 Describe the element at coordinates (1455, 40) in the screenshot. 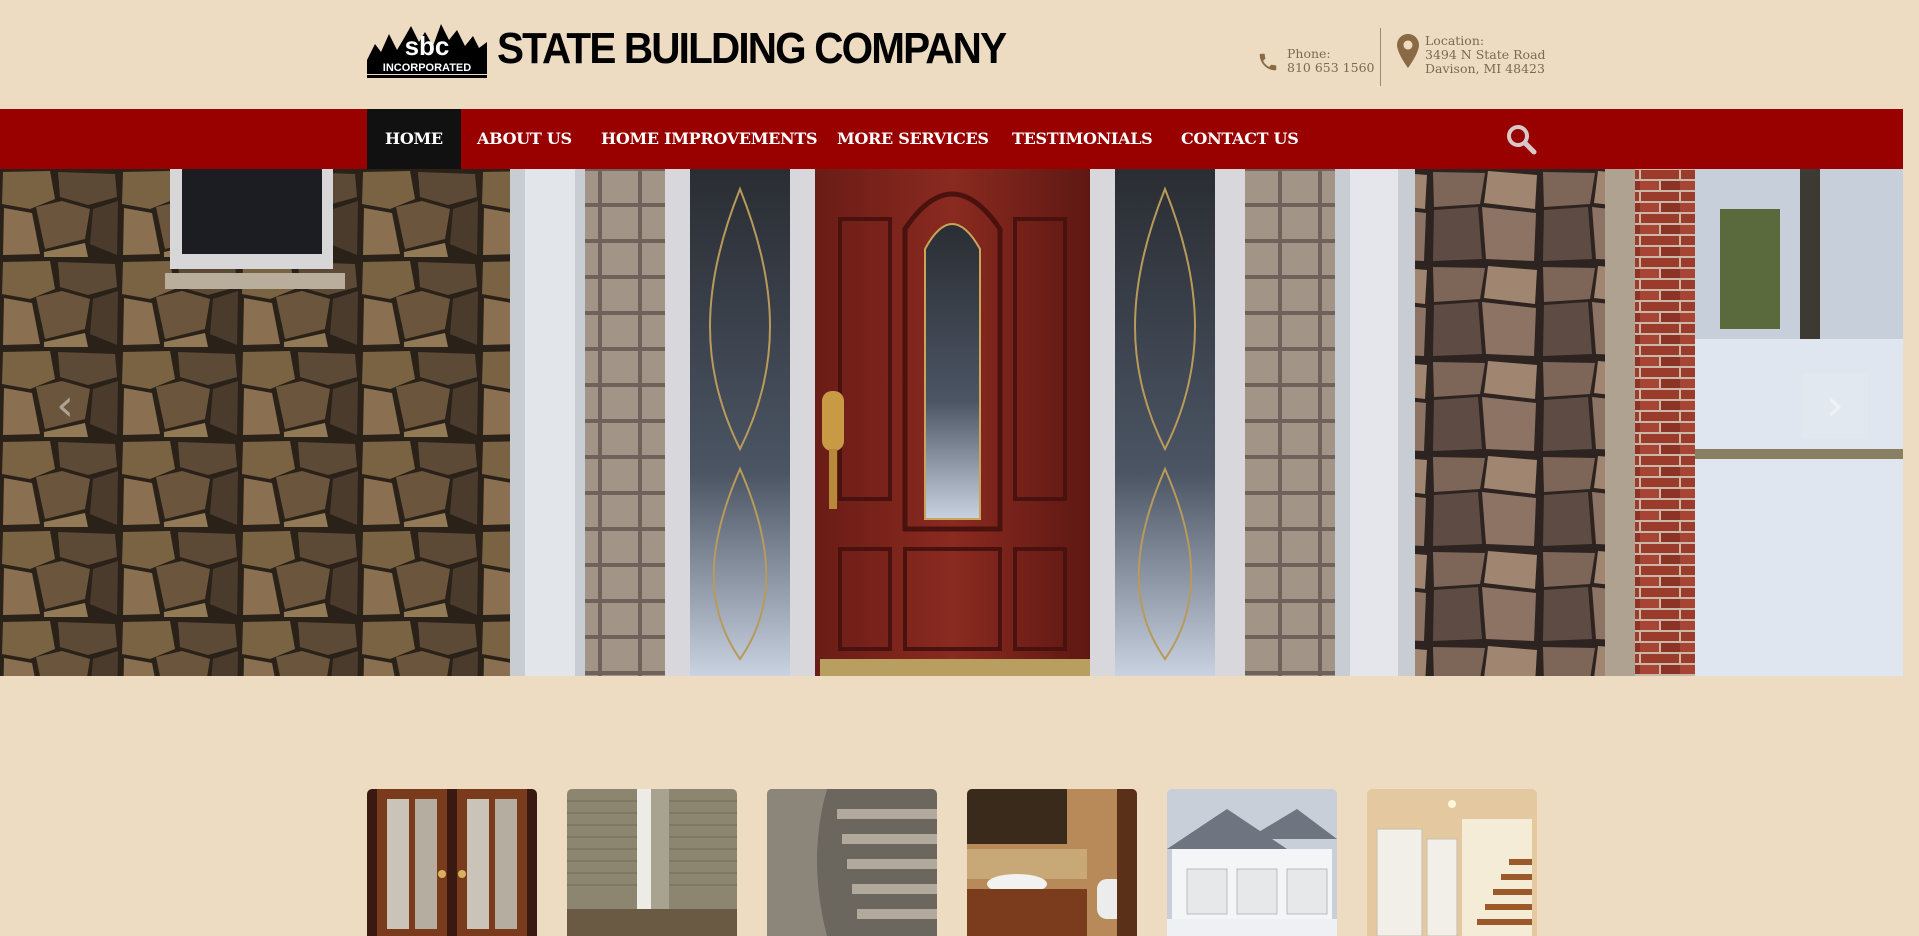

I see `location-label: Location:` at that location.